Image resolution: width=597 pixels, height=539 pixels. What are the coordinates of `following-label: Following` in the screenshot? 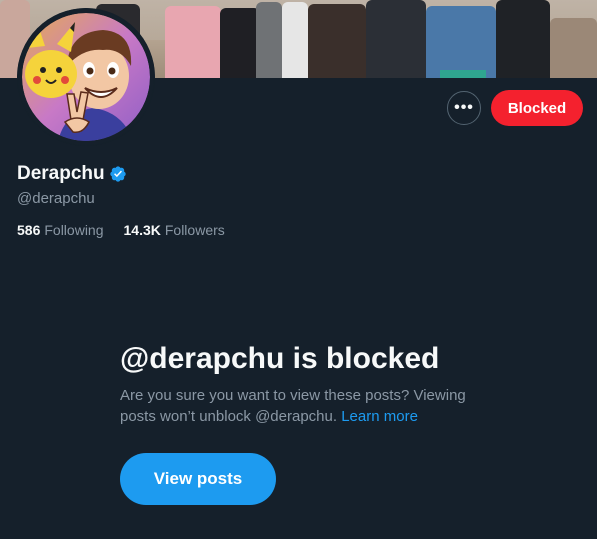 It's located at (74, 230).